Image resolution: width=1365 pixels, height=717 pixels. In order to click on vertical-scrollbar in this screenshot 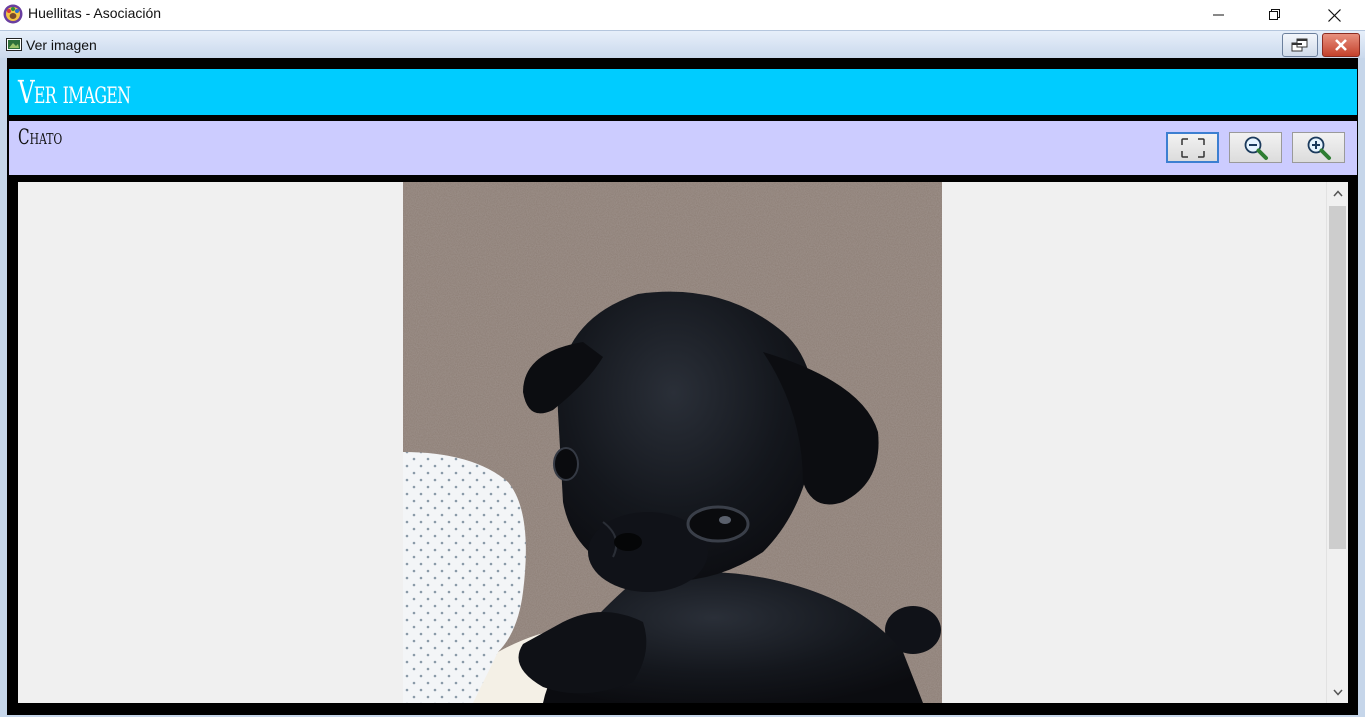, I will do `click(1337, 442)`.